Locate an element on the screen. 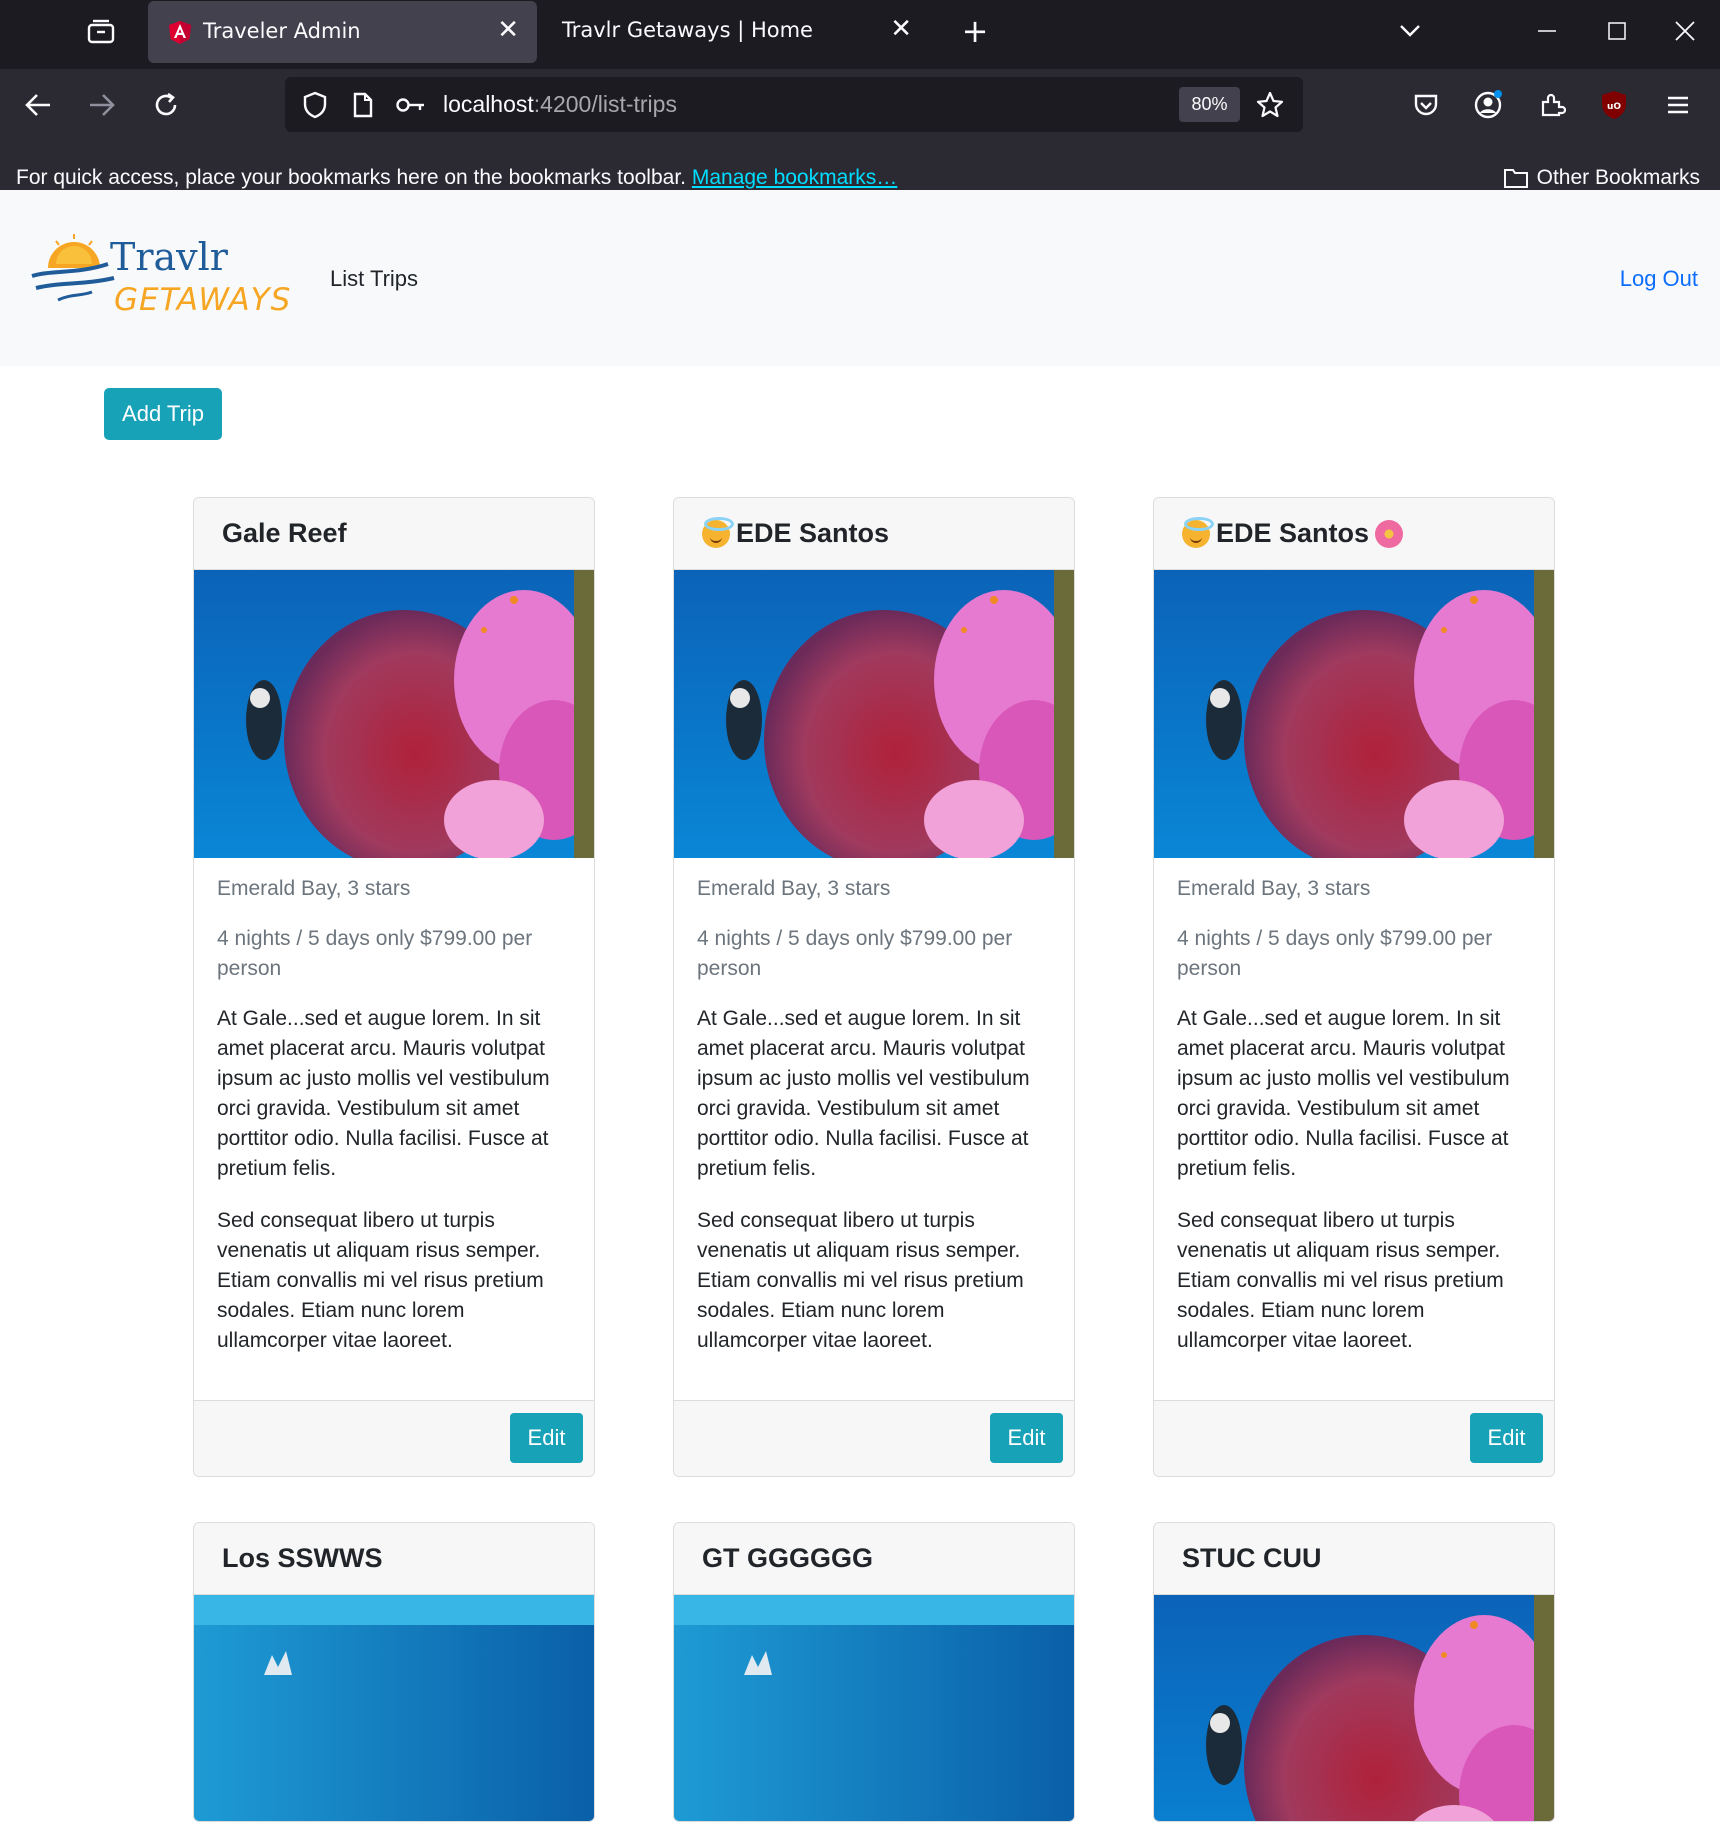 The height and width of the screenshot is (1822, 1720). account-icon is located at coordinates (1488, 105).